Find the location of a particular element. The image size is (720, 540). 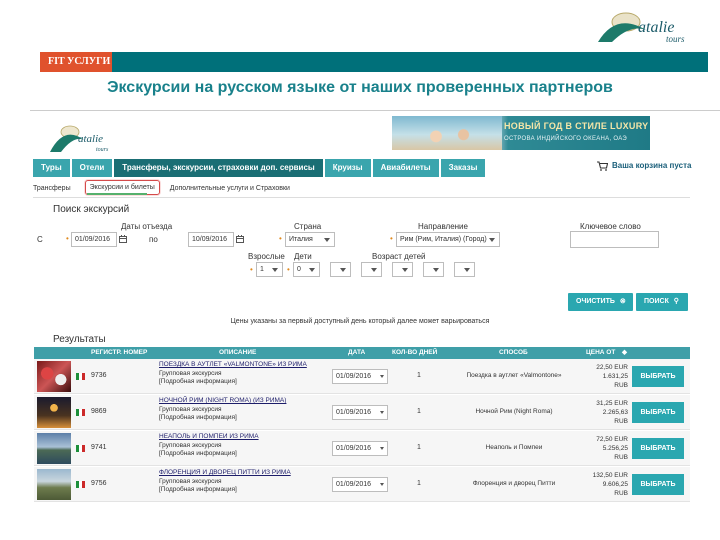

date-from-input: 01/09/2016 is located at coordinates (94, 239).